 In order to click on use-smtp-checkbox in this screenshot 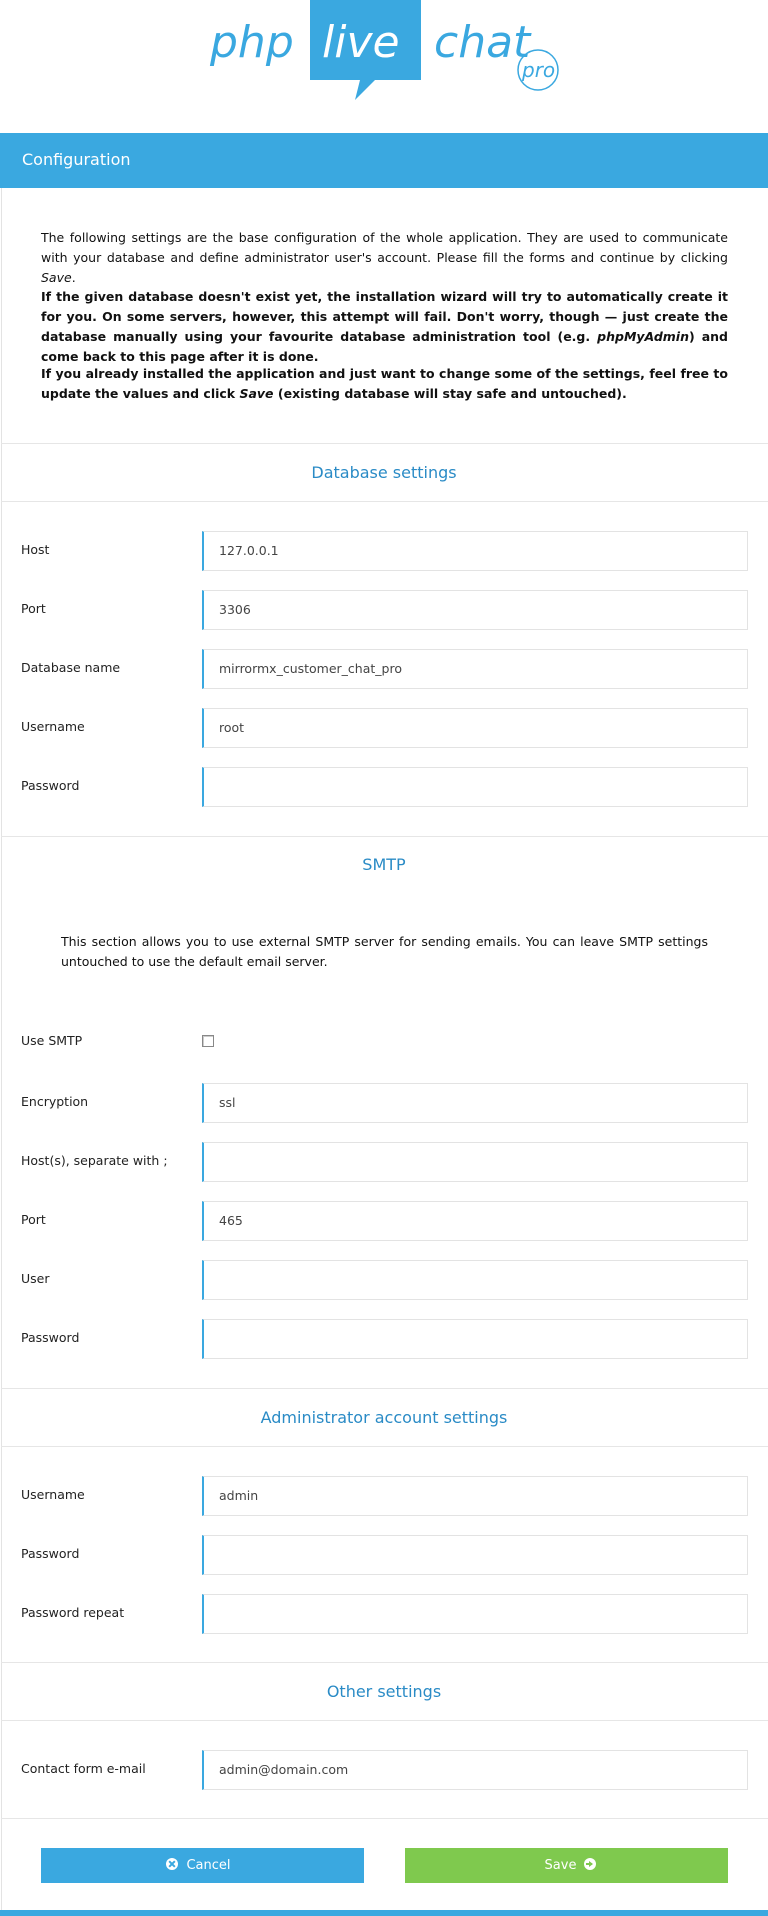, I will do `click(208, 1041)`.